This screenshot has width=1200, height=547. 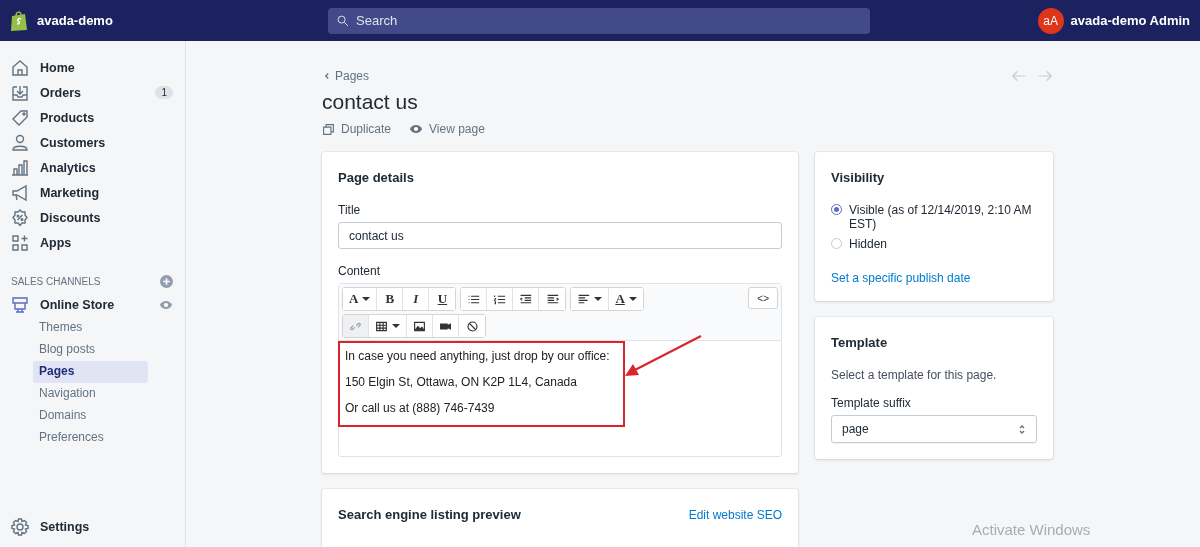 What do you see at coordinates (381, 326) in the screenshot?
I see `table-icon` at bounding box center [381, 326].